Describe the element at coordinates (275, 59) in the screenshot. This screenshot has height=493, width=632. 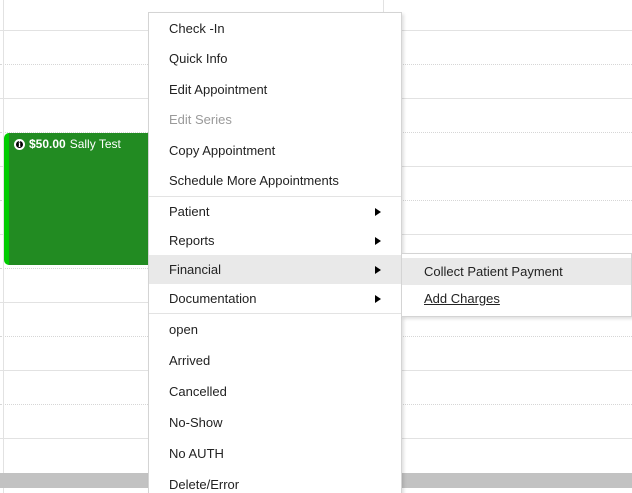
I see `menu-item-quick-info: Quick Info` at that location.